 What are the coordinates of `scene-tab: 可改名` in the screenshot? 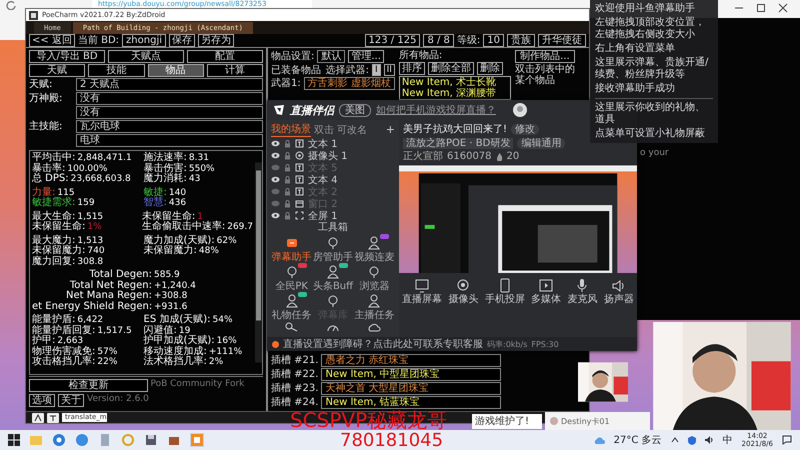 It's located at (352, 129).